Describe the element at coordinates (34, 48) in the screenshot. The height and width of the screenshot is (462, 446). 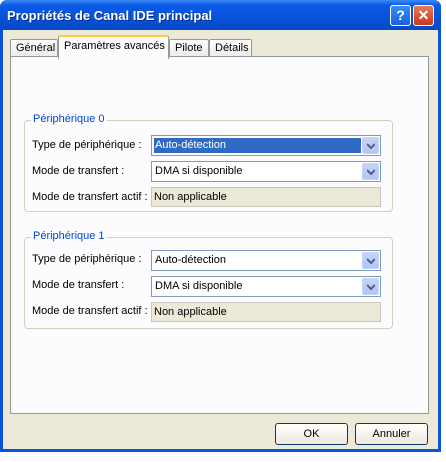
I see `tab-general: Général` at that location.